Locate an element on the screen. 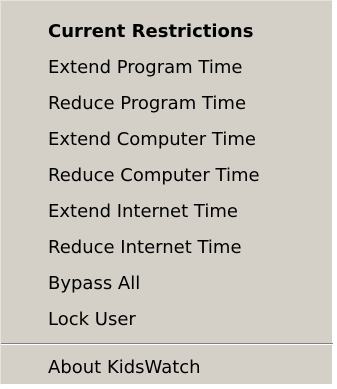 The width and height of the screenshot is (337, 389). menu-item-extend-program-time: Extend Program Time is located at coordinates (167, 68).